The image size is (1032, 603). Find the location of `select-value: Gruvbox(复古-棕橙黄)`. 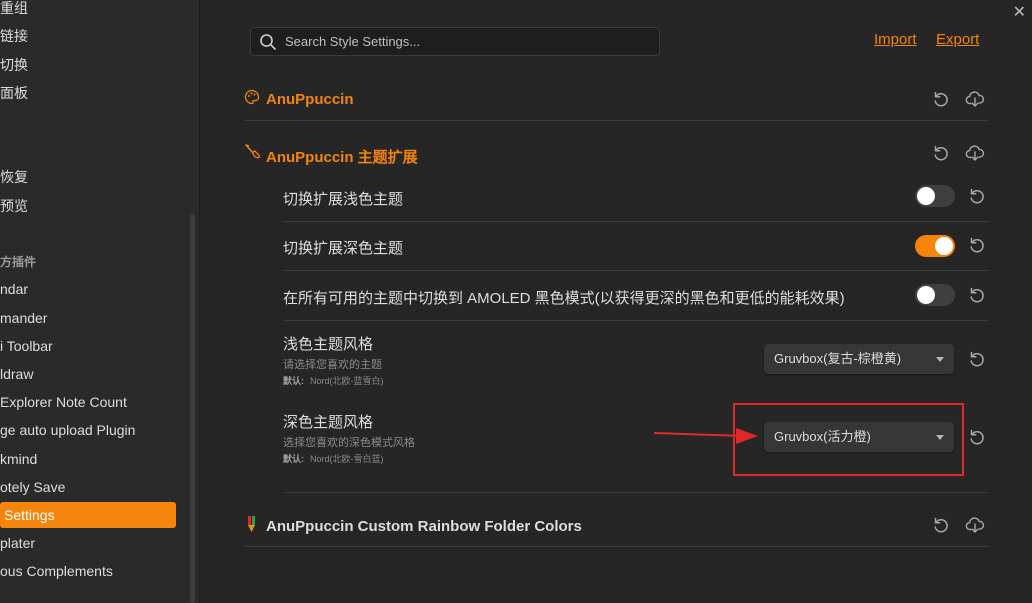

select-value: Gruvbox(复古-棕橙黄) is located at coordinates (838, 358).